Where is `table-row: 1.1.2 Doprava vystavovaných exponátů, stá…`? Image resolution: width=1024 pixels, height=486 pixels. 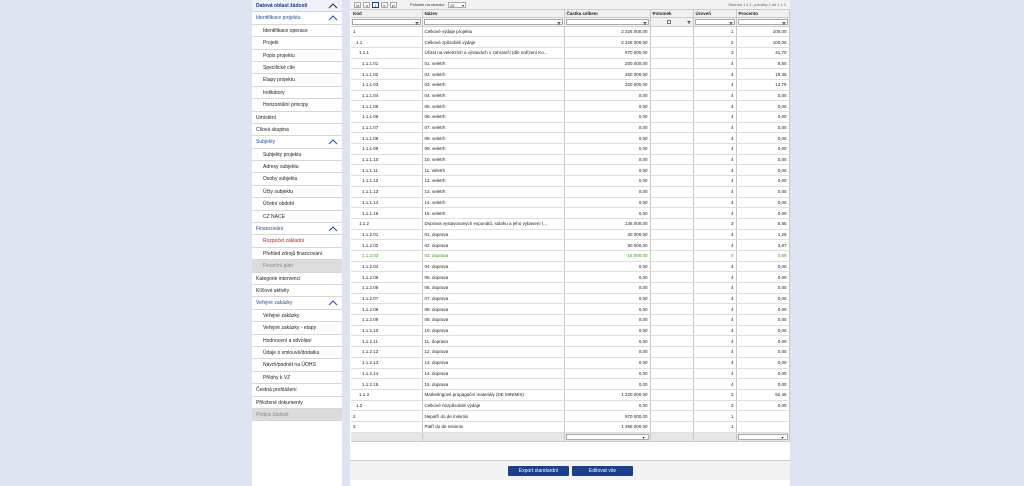
table-row: 1.1.2 Doprava vystavovaných exponátů, stá… is located at coordinates (570, 224).